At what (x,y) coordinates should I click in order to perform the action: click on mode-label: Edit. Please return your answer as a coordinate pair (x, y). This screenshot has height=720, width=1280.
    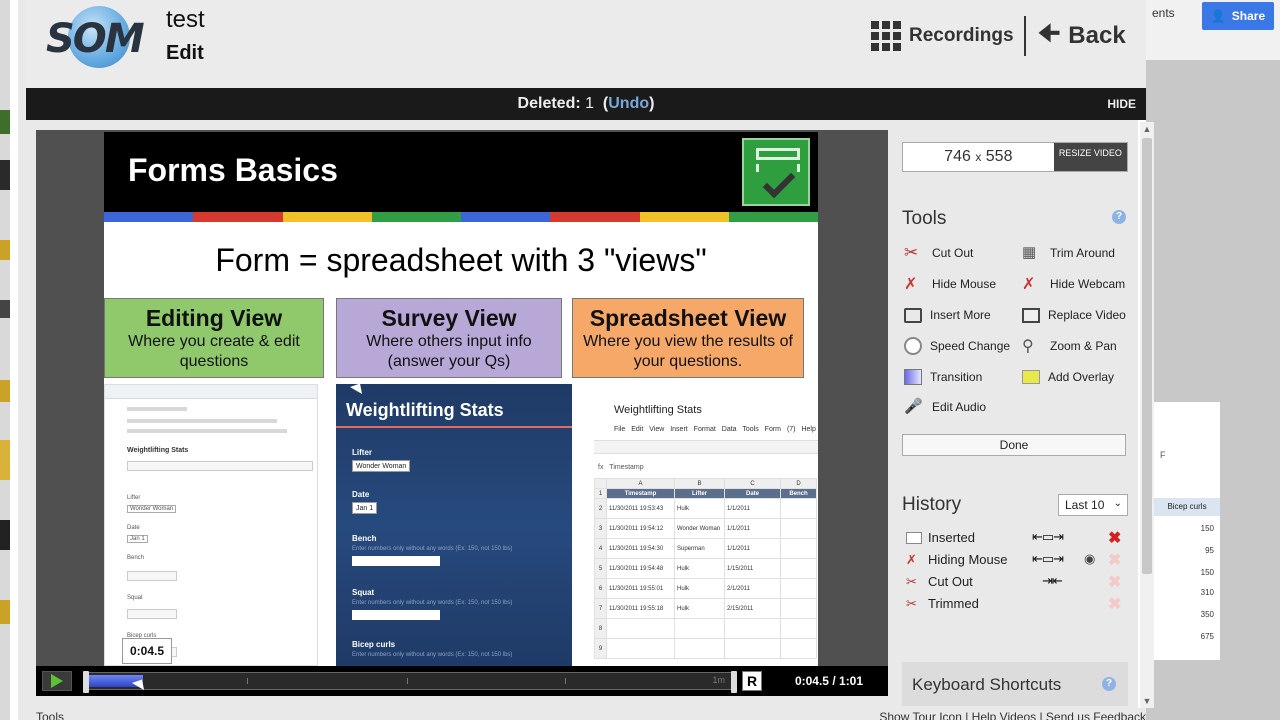
    Looking at the image, I should click on (185, 53).